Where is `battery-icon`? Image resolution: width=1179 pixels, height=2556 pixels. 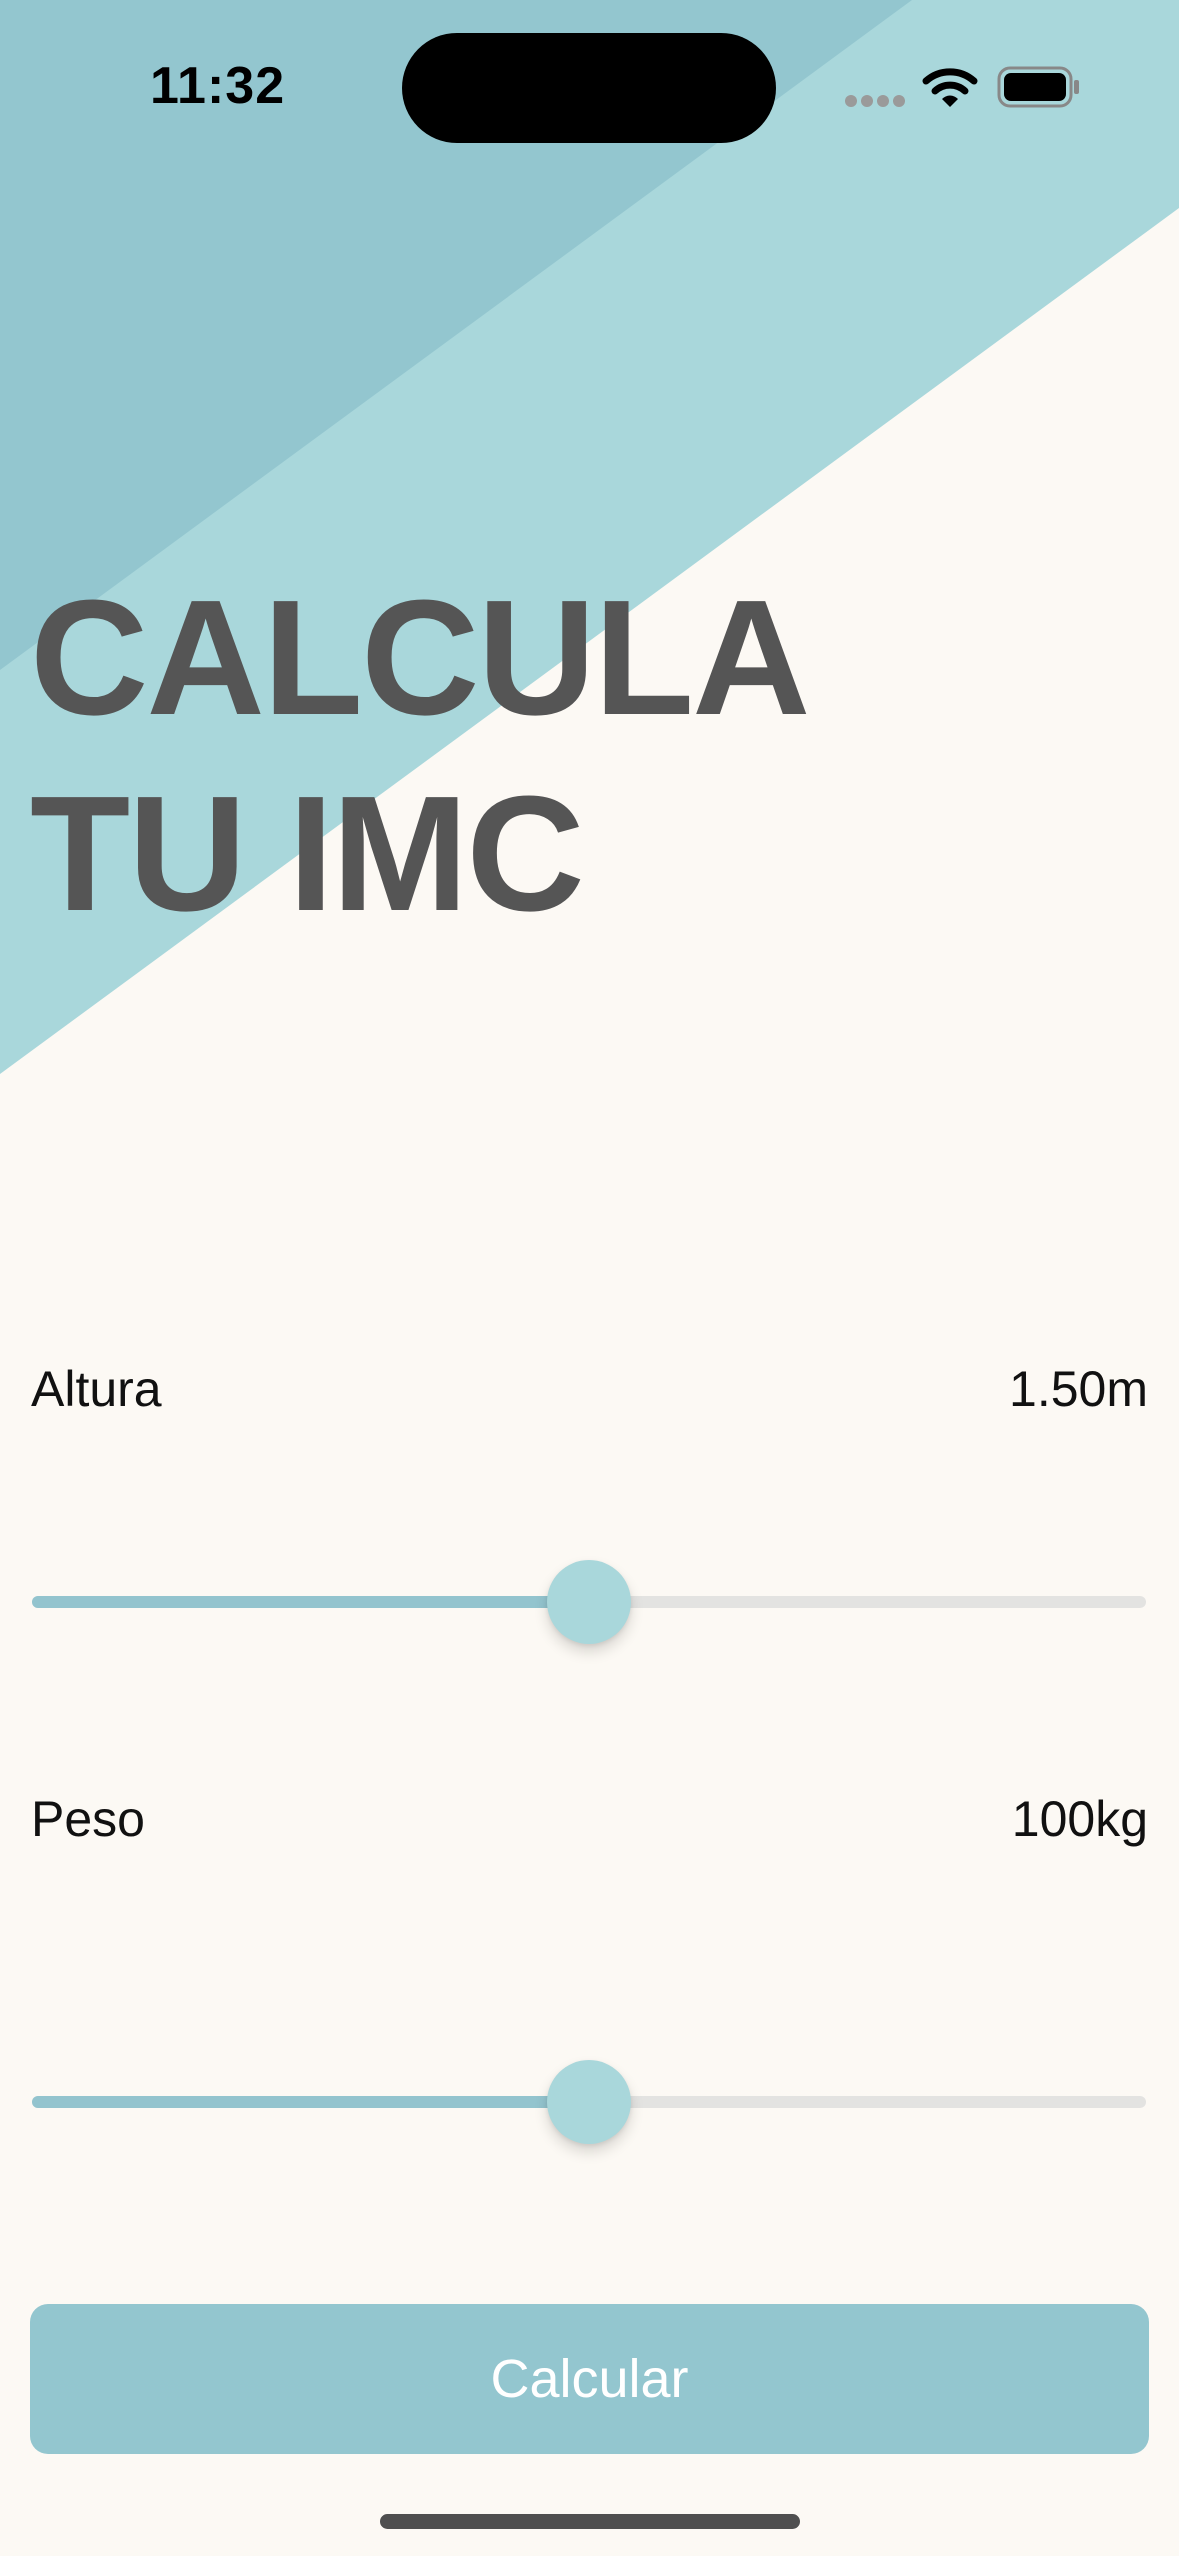
battery-icon is located at coordinates (1038, 87).